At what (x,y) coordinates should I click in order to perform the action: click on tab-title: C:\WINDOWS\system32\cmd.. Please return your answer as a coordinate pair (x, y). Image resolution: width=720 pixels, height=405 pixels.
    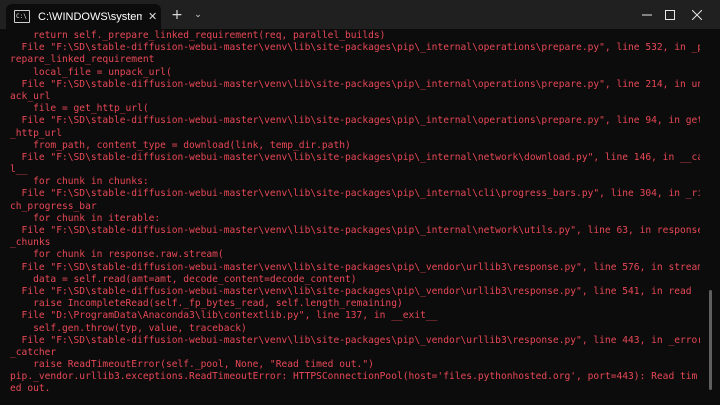
    Looking at the image, I should click on (90, 16).